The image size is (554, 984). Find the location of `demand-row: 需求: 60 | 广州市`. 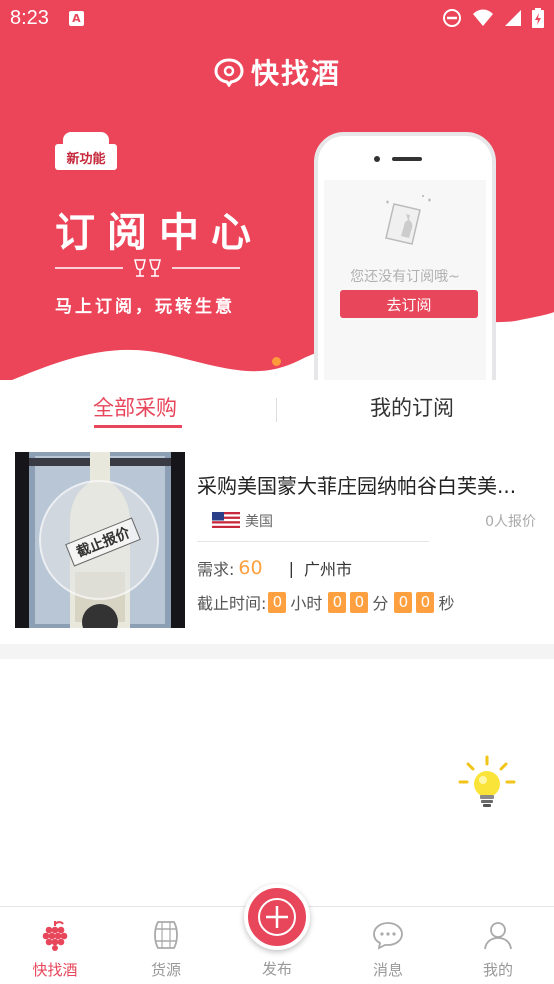

demand-row: 需求: 60 | 广州市 is located at coordinates (274, 568).